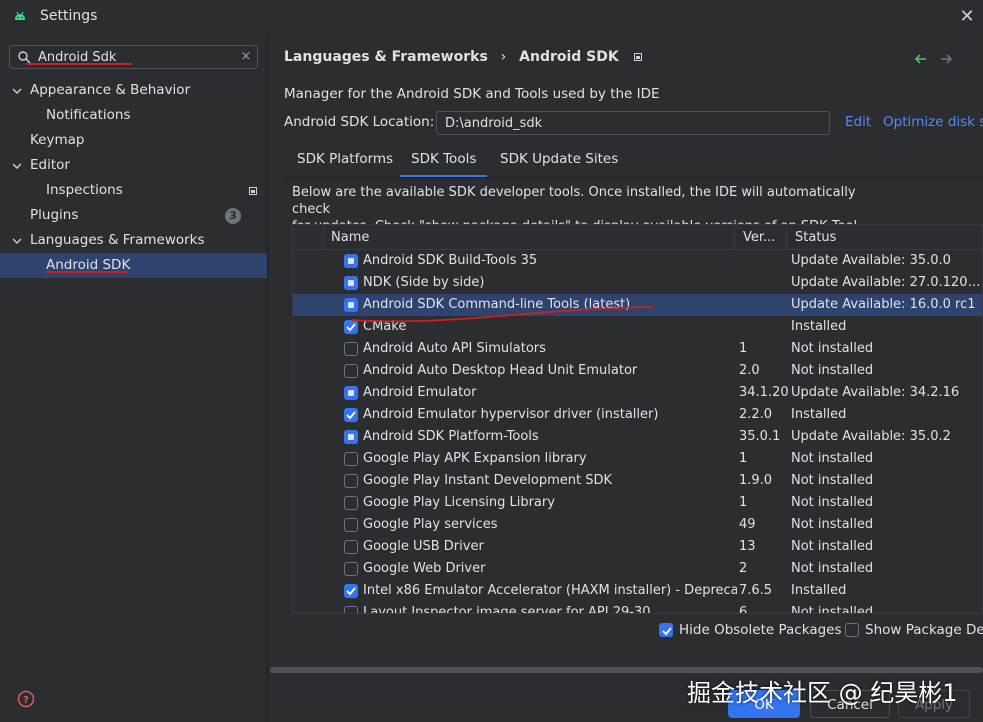 The width and height of the screenshot is (983, 722). Describe the element at coordinates (815, 237) in the screenshot. I see `column-header-status: Status` at that location.